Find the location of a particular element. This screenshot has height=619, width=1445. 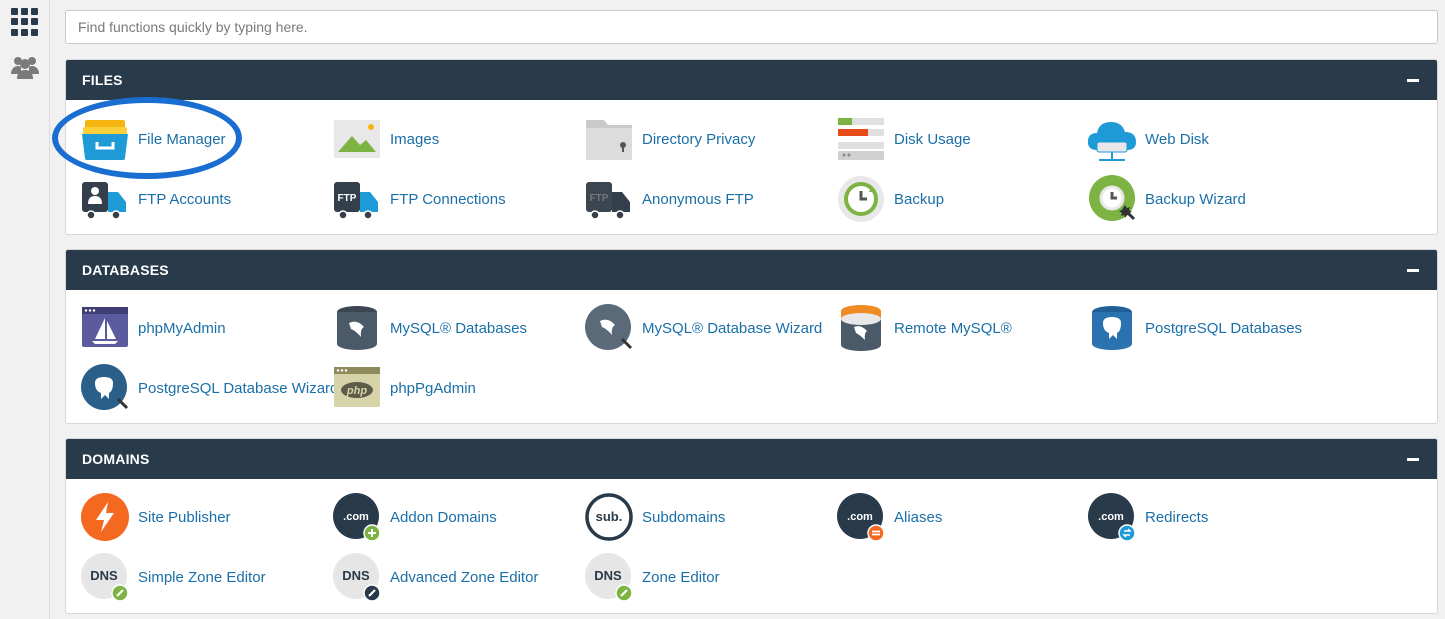

redirects-icon: .com is located at coordinates (1112, 517).